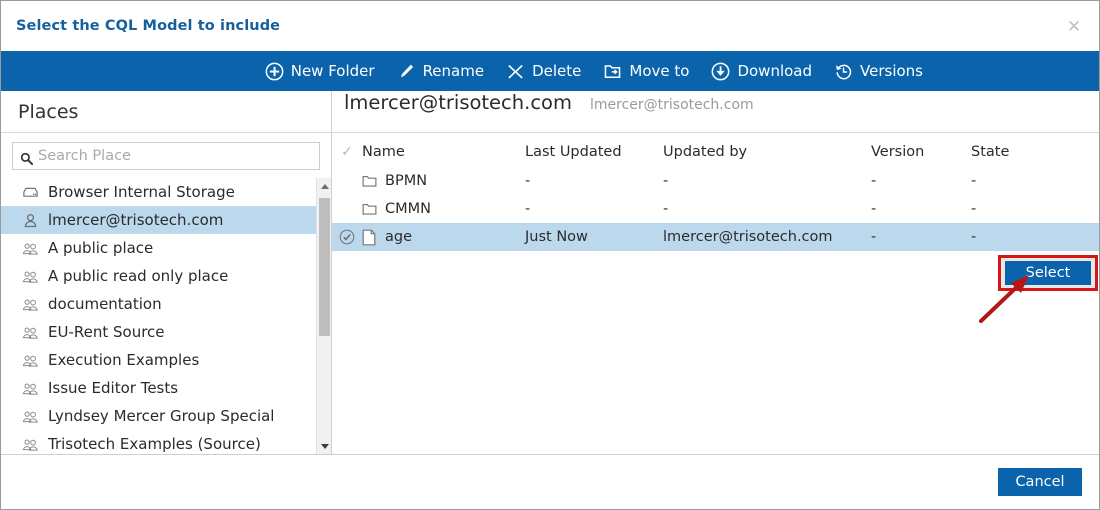 Image resolution: width=1100 pixels, height=510 pixels. I want to click on rename-button: Rename, so click(441, 71).